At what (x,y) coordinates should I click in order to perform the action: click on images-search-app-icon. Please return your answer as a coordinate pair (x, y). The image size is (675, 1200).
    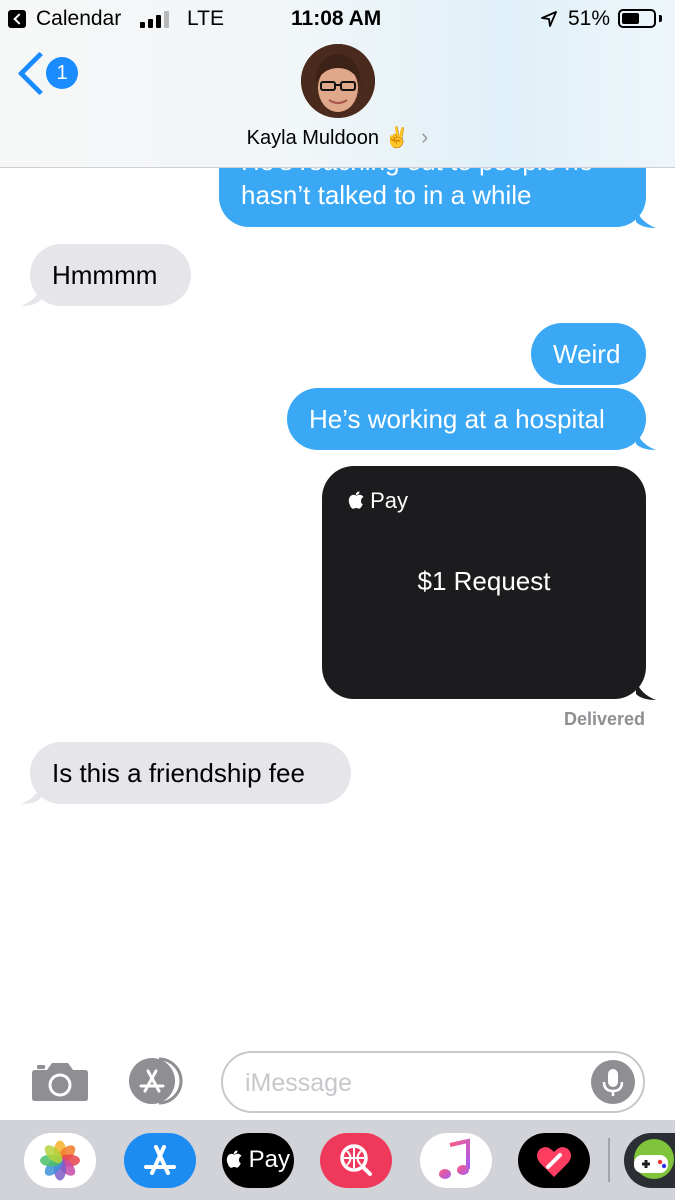
    Looking at the image, I should click on (356, 1160).